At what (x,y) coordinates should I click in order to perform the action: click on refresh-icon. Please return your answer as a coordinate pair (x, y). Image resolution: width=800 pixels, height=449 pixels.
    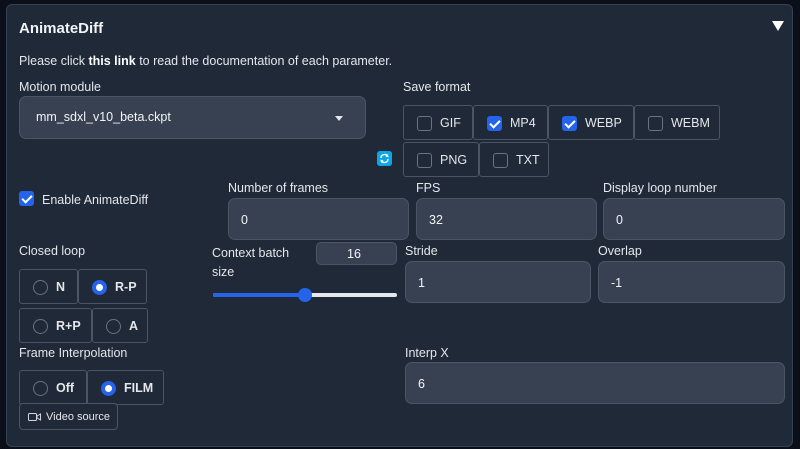
    Looking at the image, I should click on (384, 158).